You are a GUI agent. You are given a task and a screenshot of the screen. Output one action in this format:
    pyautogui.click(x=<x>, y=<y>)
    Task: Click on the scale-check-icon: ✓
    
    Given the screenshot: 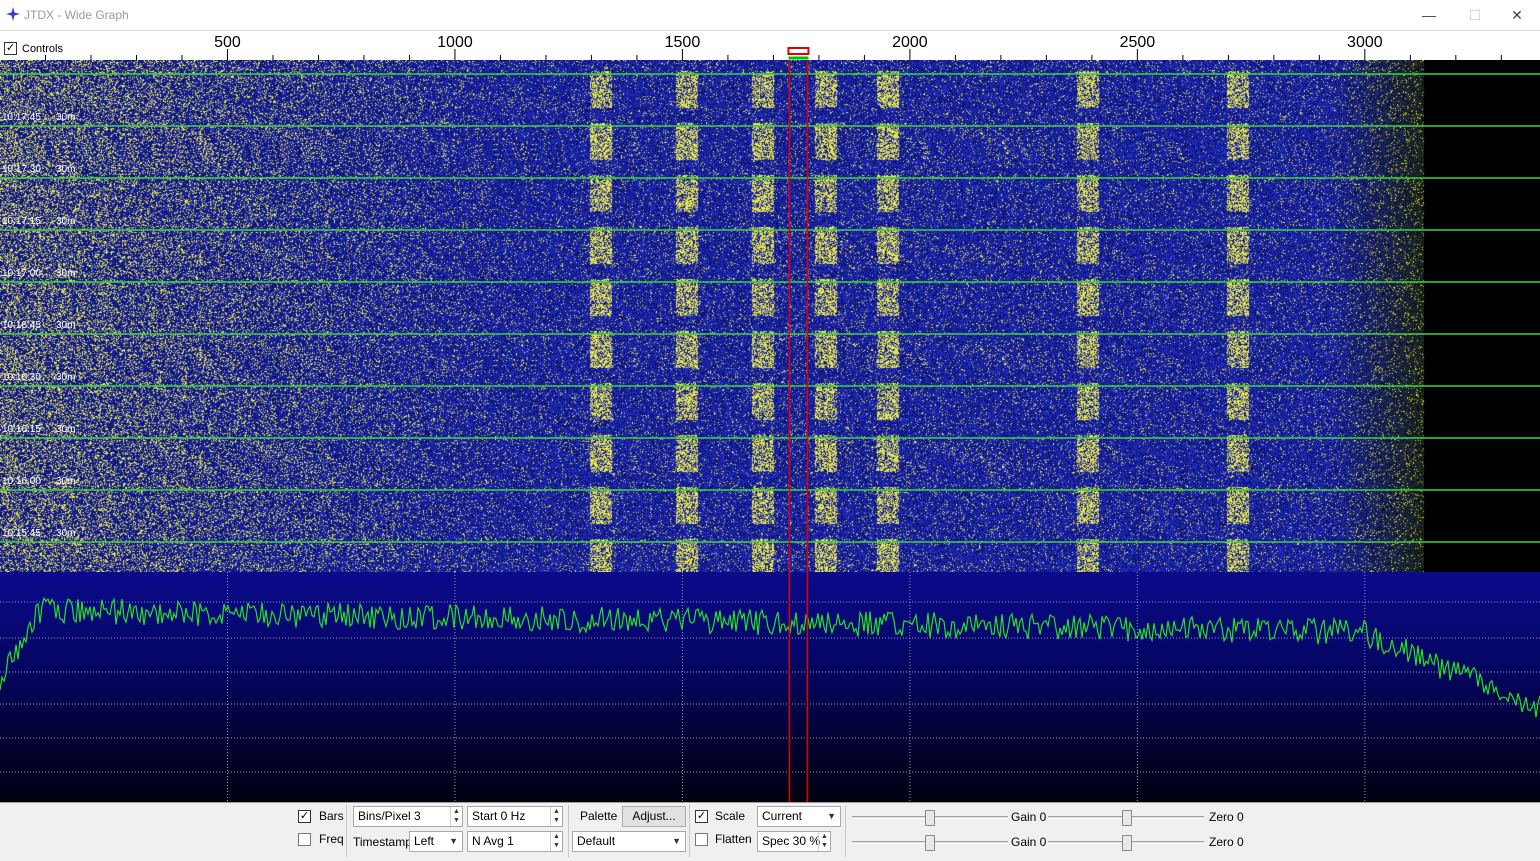 What is the action you would take?
    pyautogui.click(x=701, y=816)
    